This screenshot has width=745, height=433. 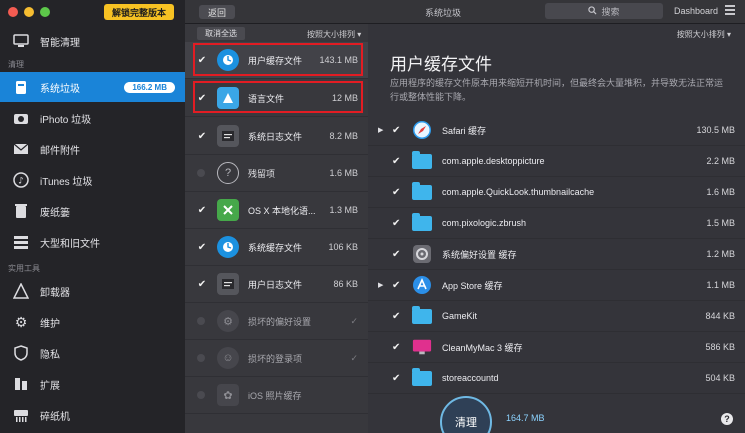 What do you see at coordinates (55, 213) in the screenshot?
I see `sidebar-item-label: 废纸篓` at bounding box center [55, 213].